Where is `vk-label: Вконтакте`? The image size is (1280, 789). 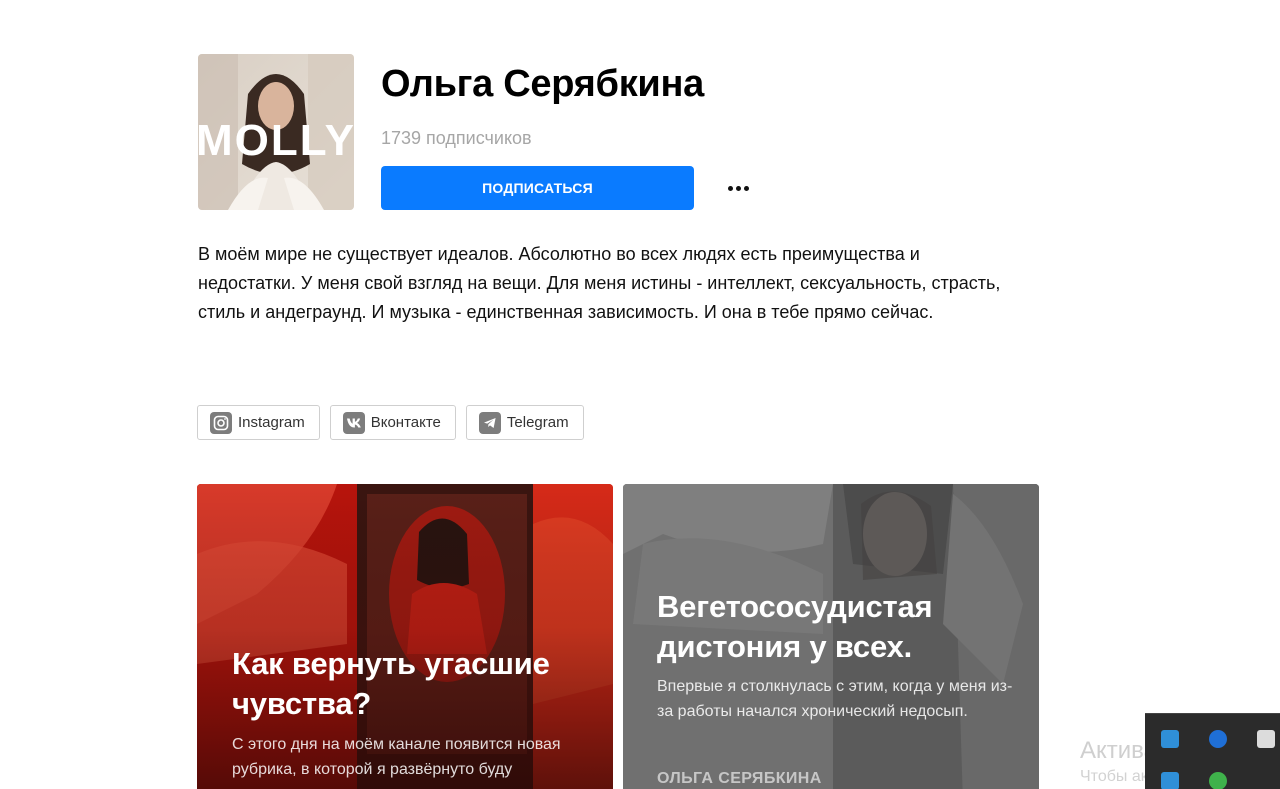 vk-label: Вконтакте is located at coordinates (405, 422).